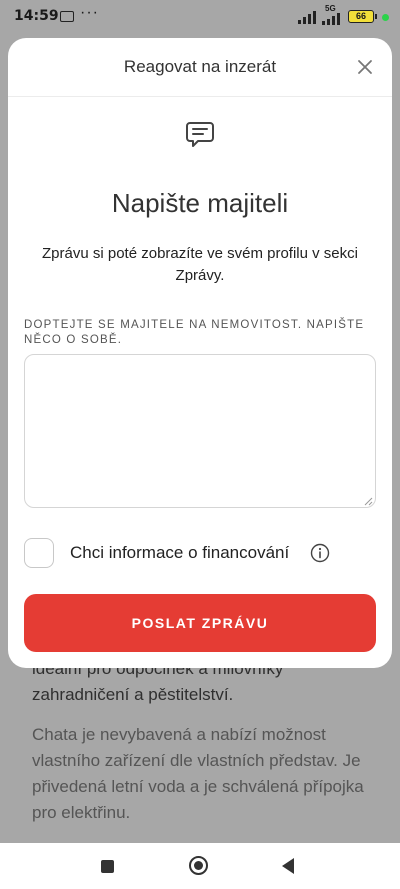 The height and width of the screenshot is (889, 400). Describe the element at coordinates (39, 553) in the screenshot. I see `financing-checkbox` at that location.